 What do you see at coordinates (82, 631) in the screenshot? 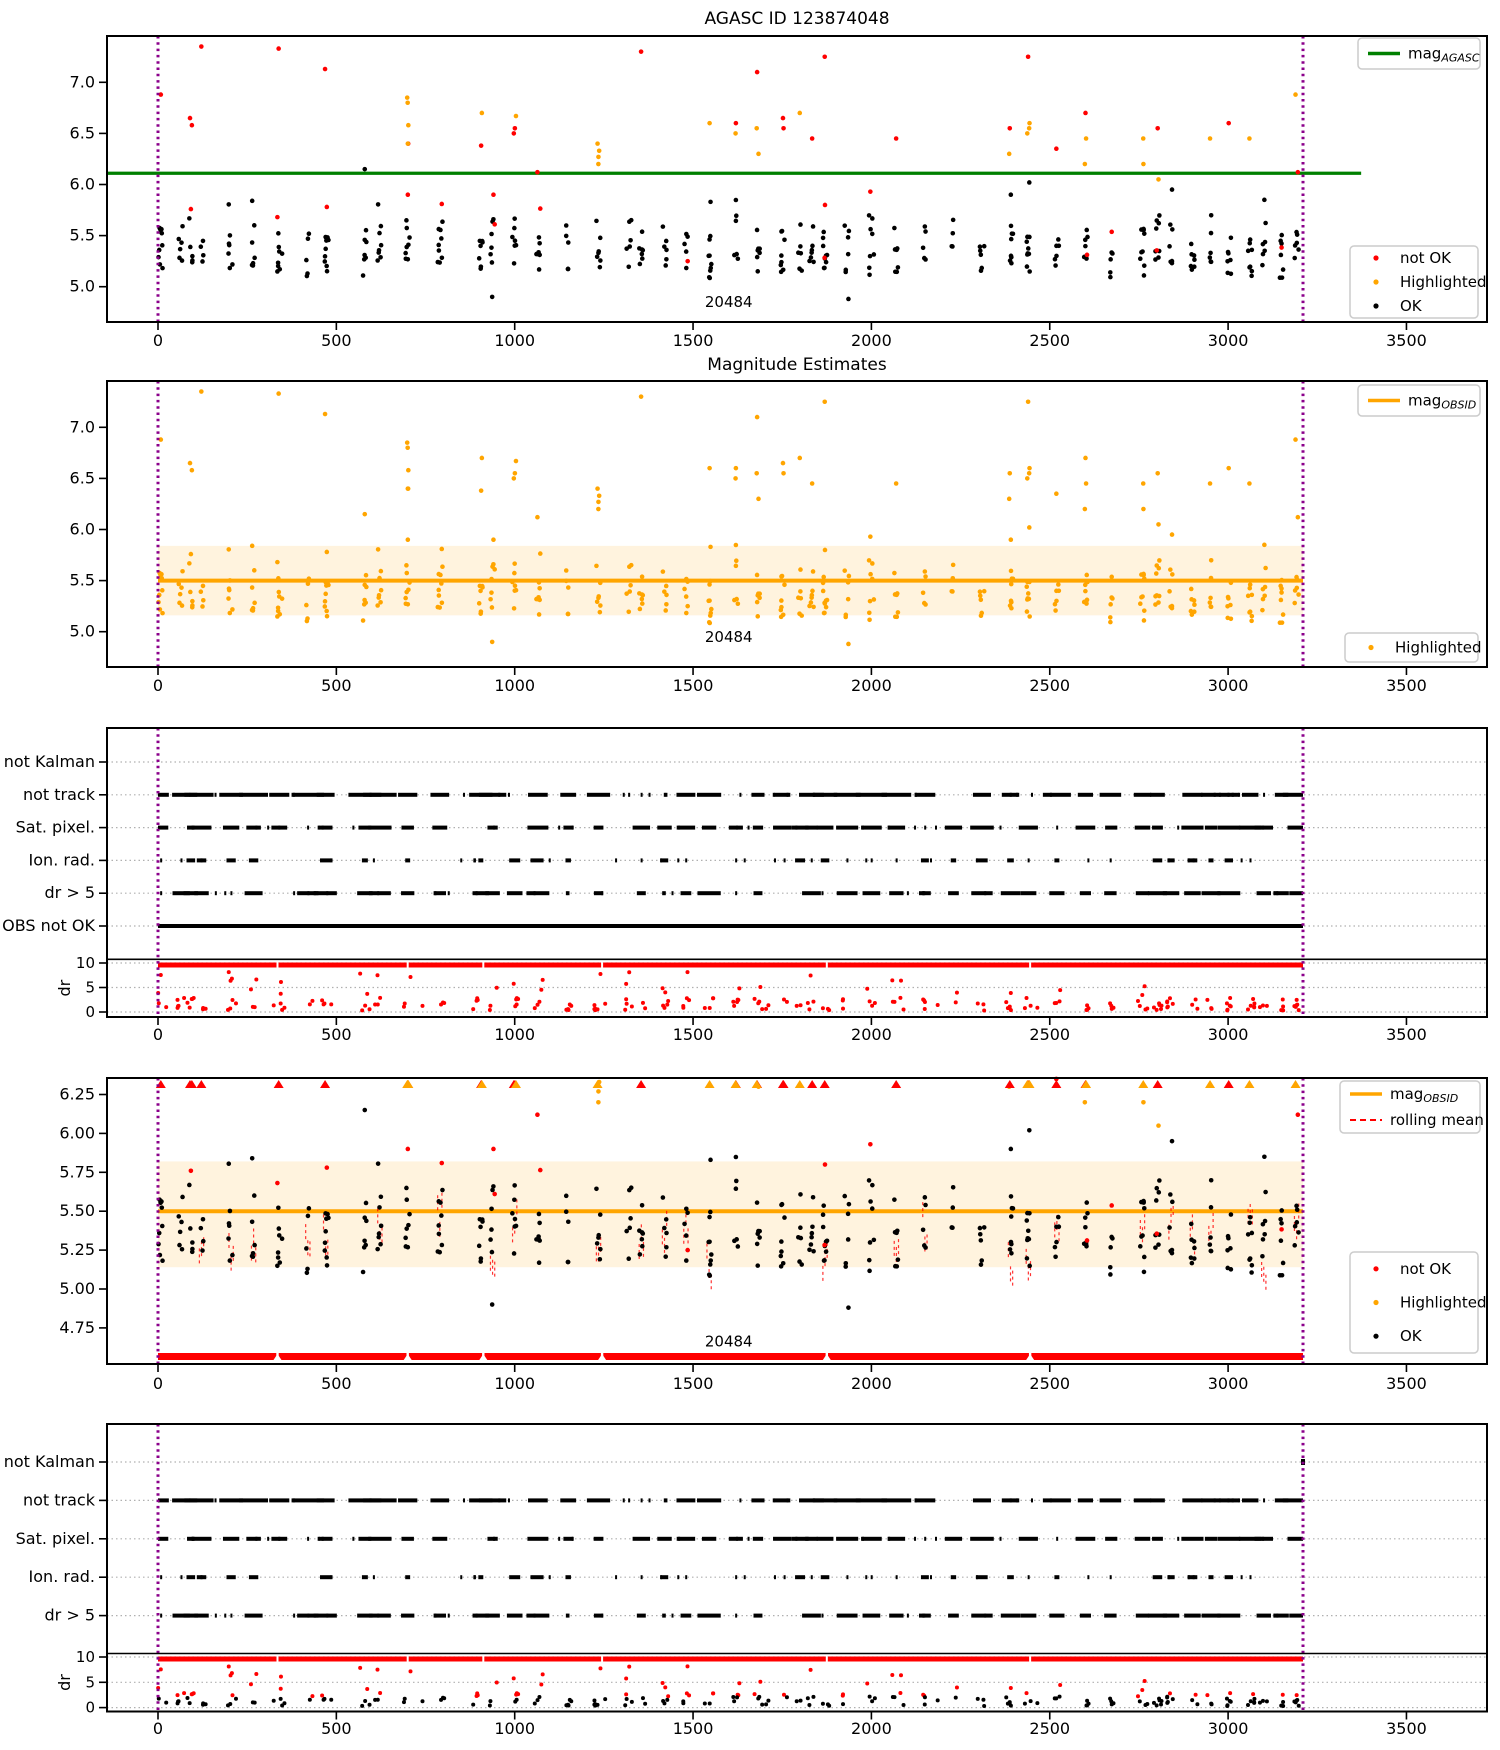
I see `y-tick-label: 5.0` at bounding box center [82, 631].